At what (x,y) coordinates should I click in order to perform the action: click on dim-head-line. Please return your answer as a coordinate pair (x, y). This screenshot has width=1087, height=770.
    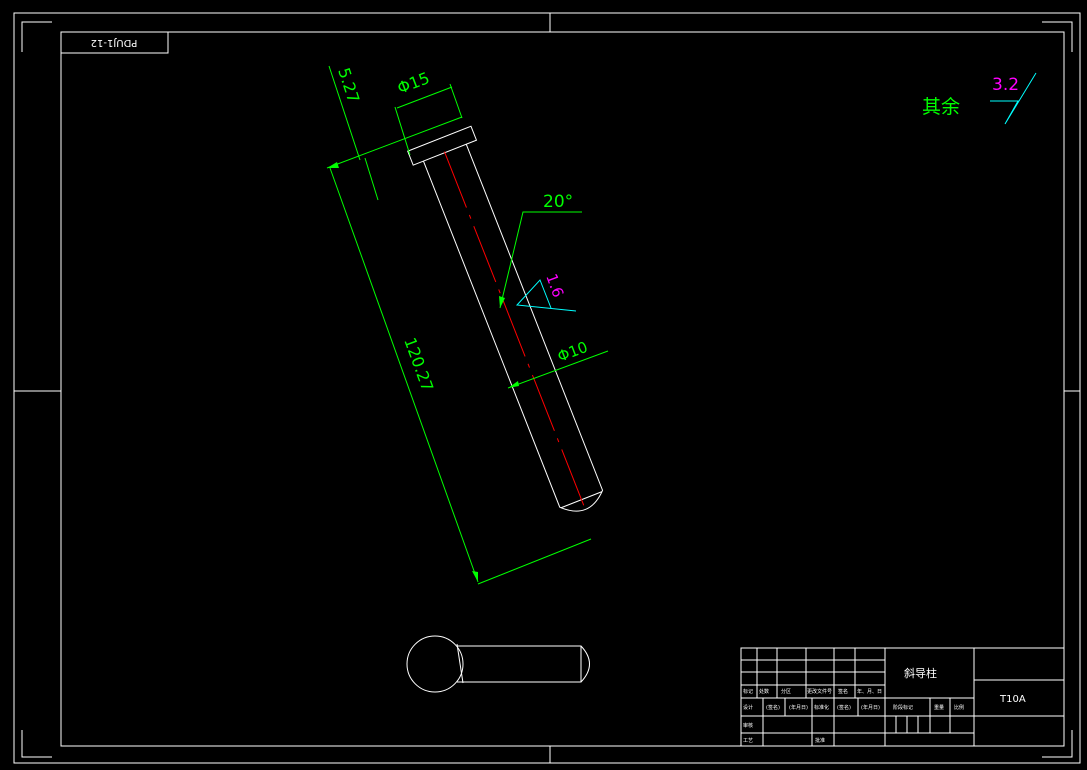
    Looking at the image, I should click on (394, 142).